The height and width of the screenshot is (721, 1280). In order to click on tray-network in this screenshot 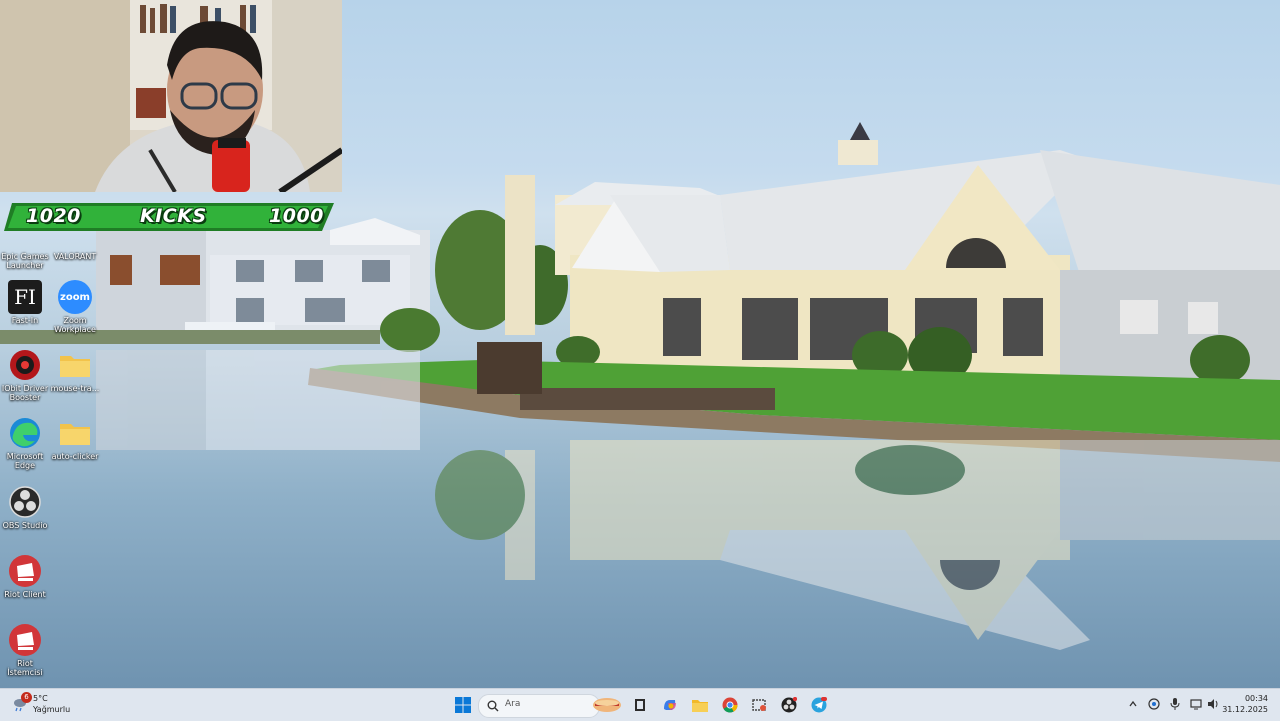, I will do `click(1154, 704)`.